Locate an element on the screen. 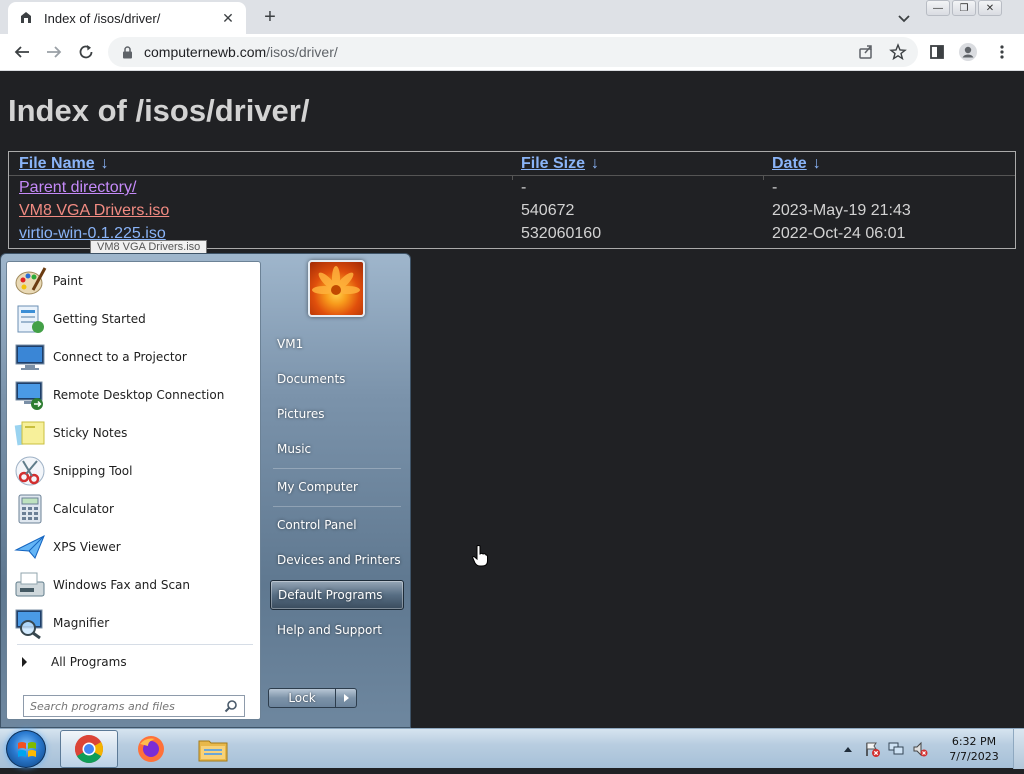  browser-toolbar: computernewb.com/isos/driver/ is located at coordinates (512, 52).